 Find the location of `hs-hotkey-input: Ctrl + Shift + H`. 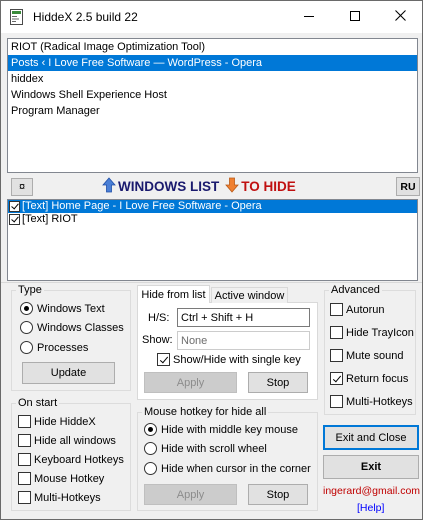

hs-hotkey-input: Ctrl + Shift + H is located at coordinates (243, 317).